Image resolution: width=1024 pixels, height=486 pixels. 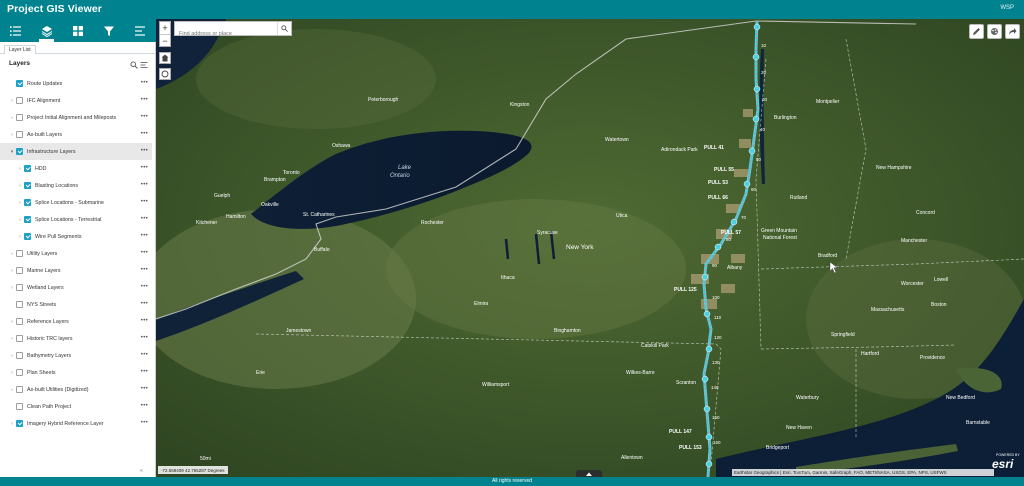 I want to click on layer-row: Clean Path Project •••, so click(x=76, y=406).